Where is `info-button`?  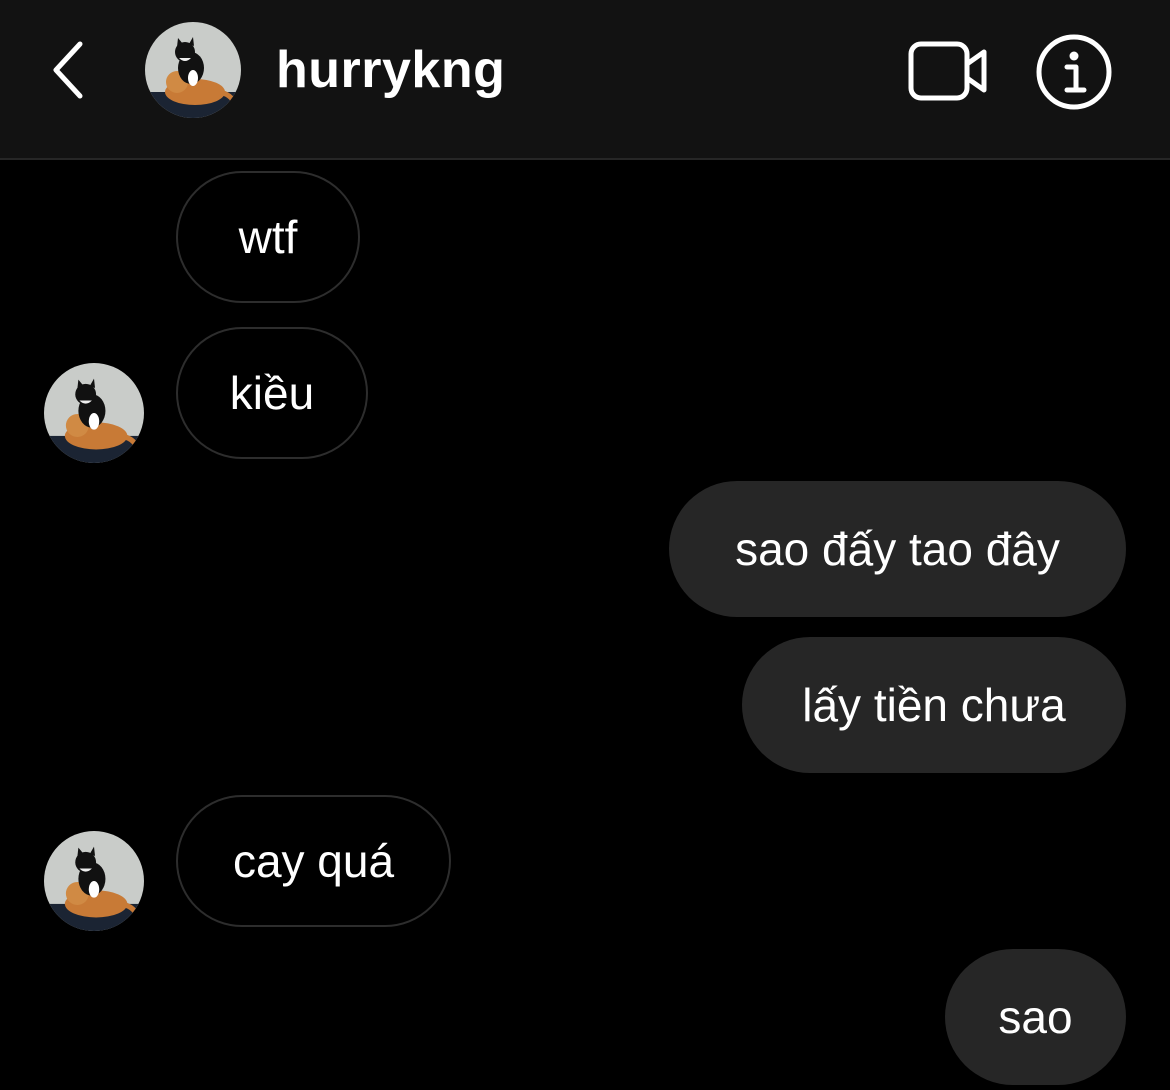
info-button is located at coordinates (1074, 72).